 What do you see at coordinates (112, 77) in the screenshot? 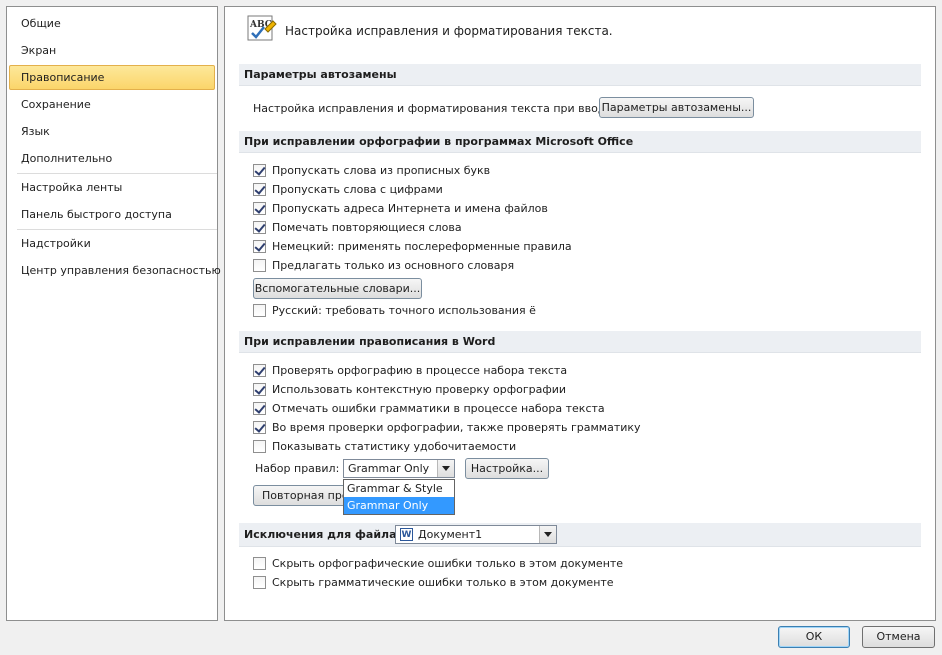
I see `sidebar-item-proofing: Правописание` at bounding box center [112, 77].